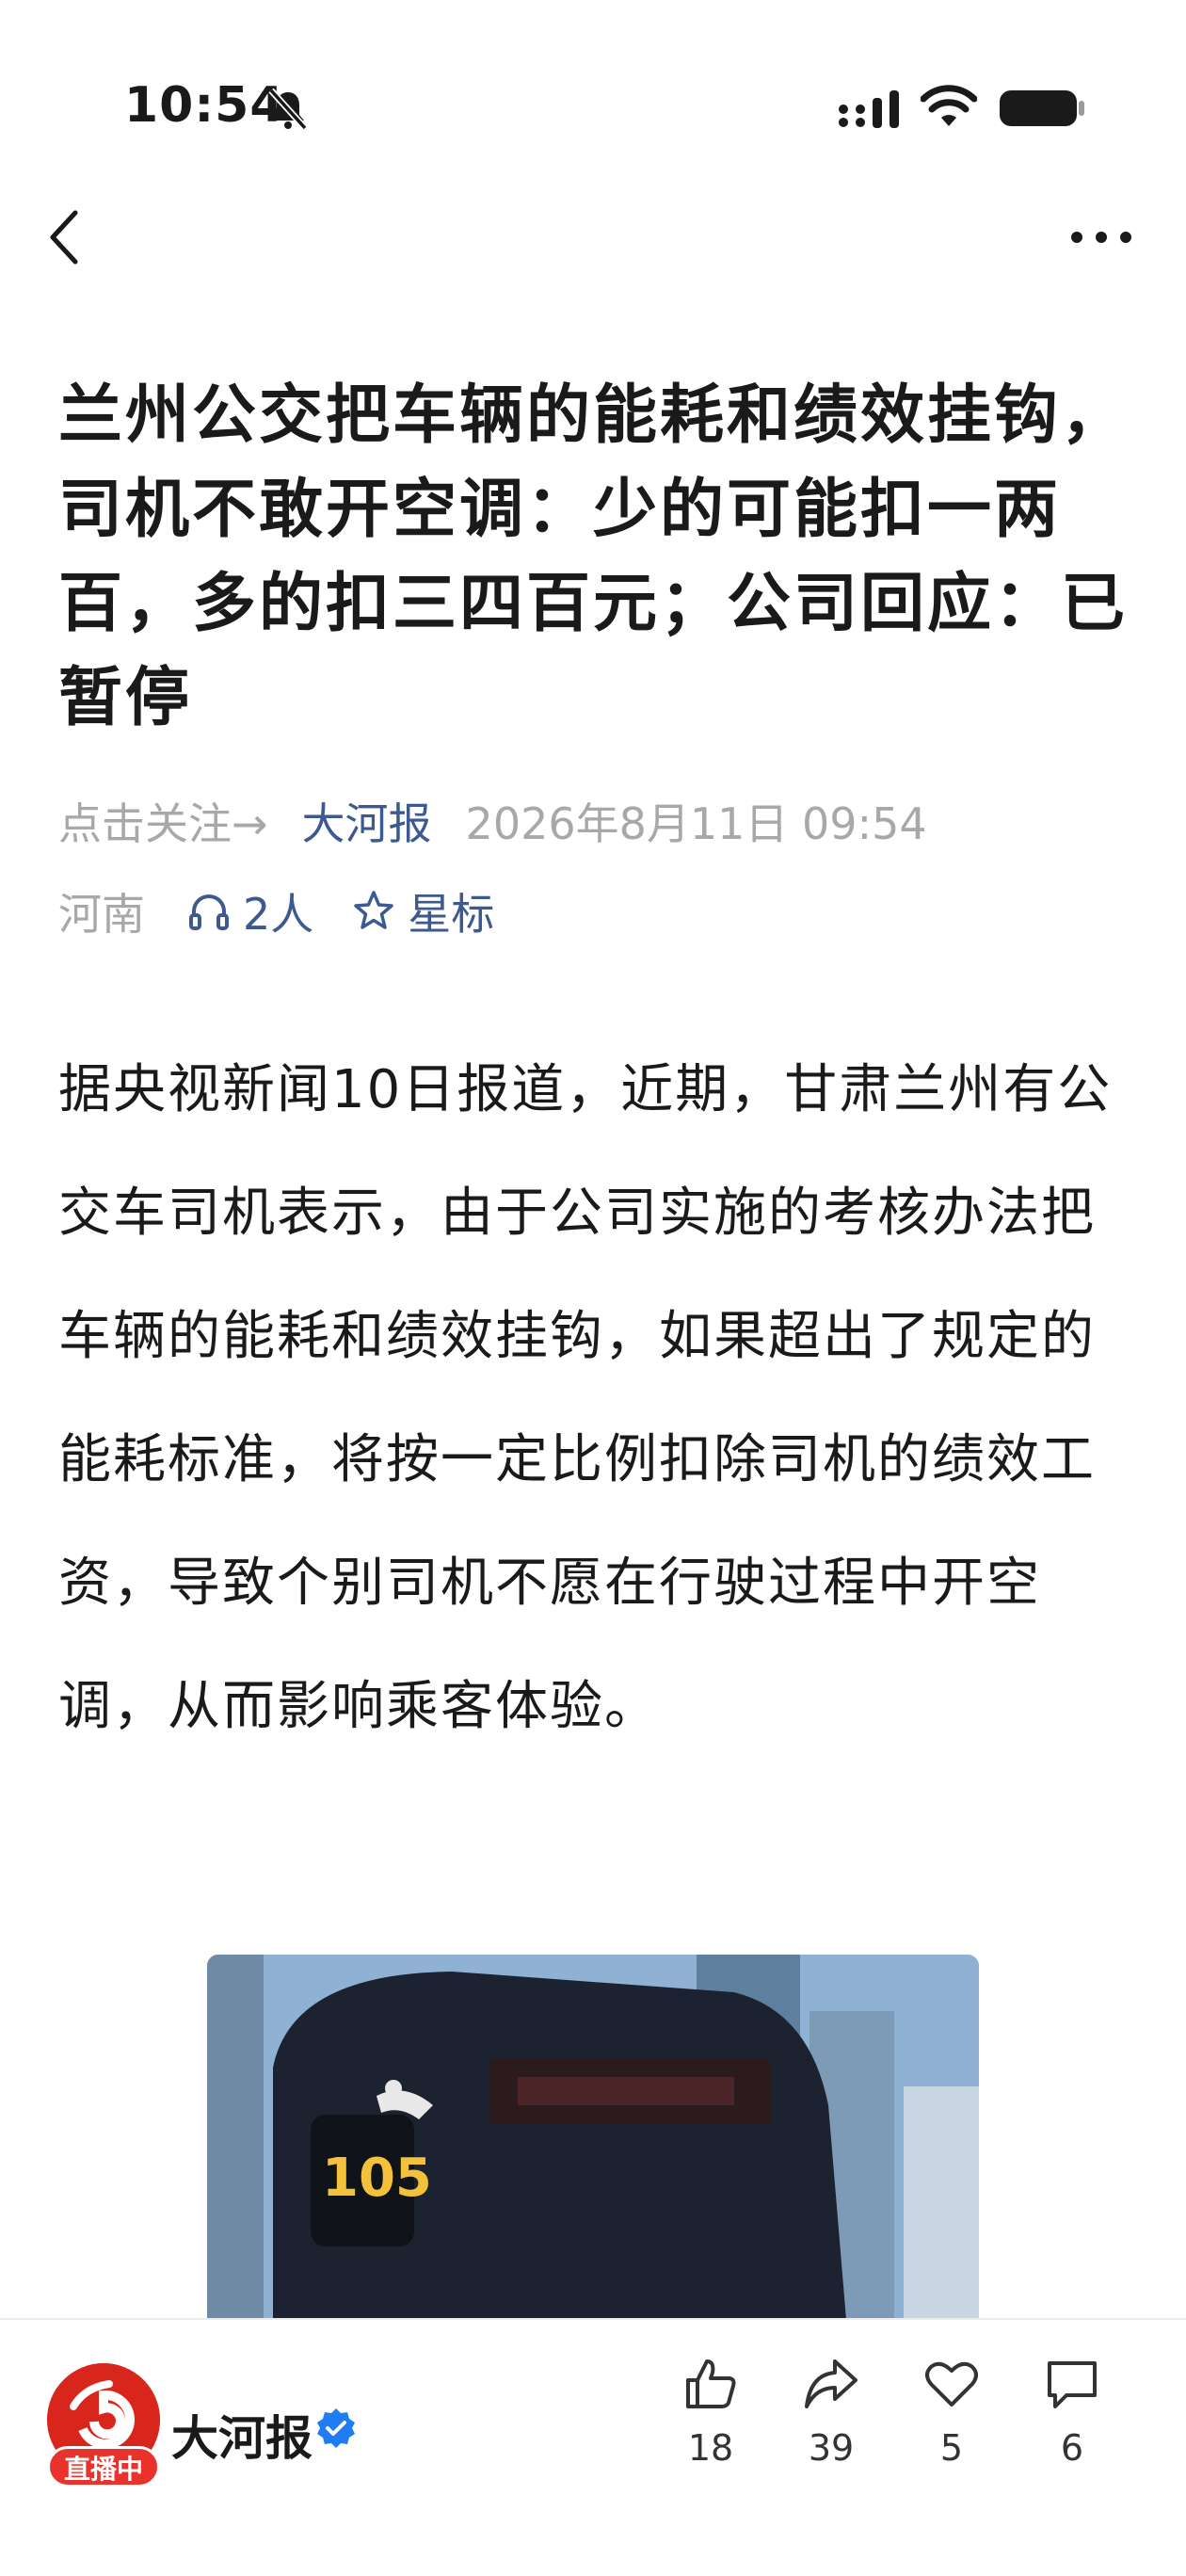 This screenshot has height=2576, width=1186. Describe the element at coordinates (951, 2384) in the screenshot. I see `heart-icon` at that location.